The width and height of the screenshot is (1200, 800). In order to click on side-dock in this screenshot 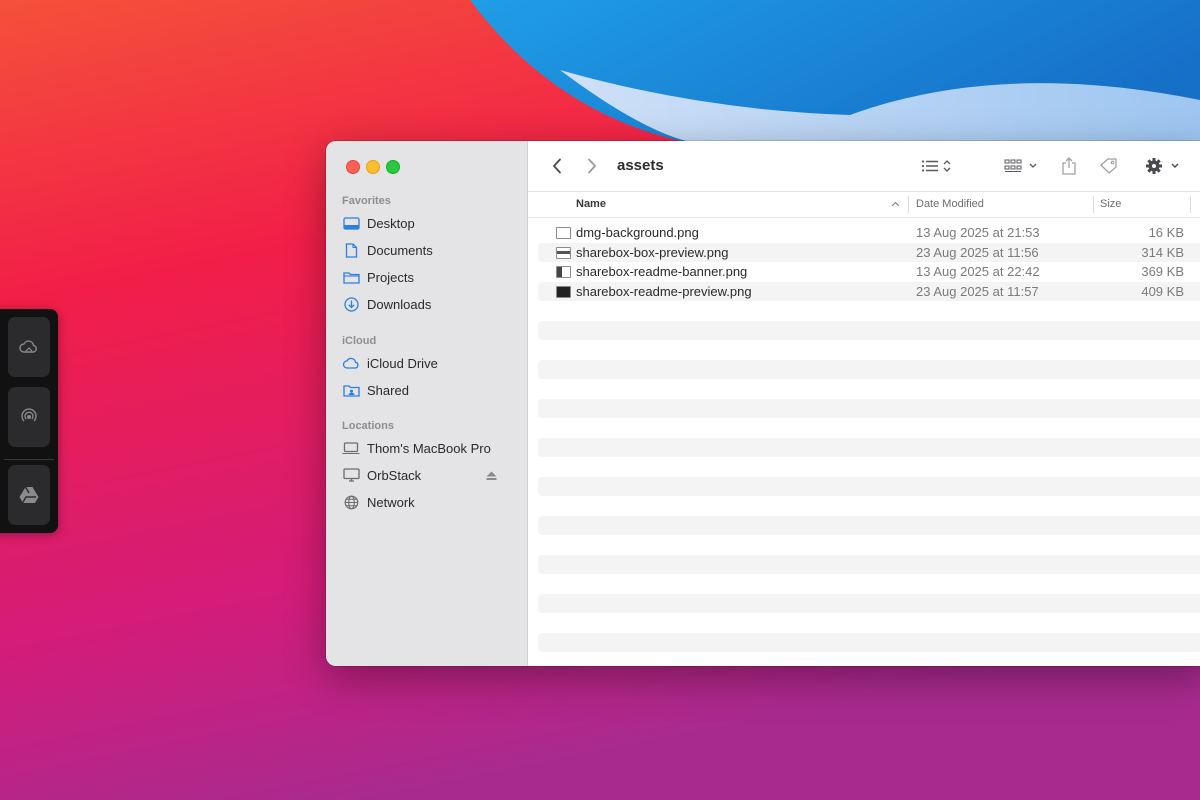, I will do `click(29, 421)`.